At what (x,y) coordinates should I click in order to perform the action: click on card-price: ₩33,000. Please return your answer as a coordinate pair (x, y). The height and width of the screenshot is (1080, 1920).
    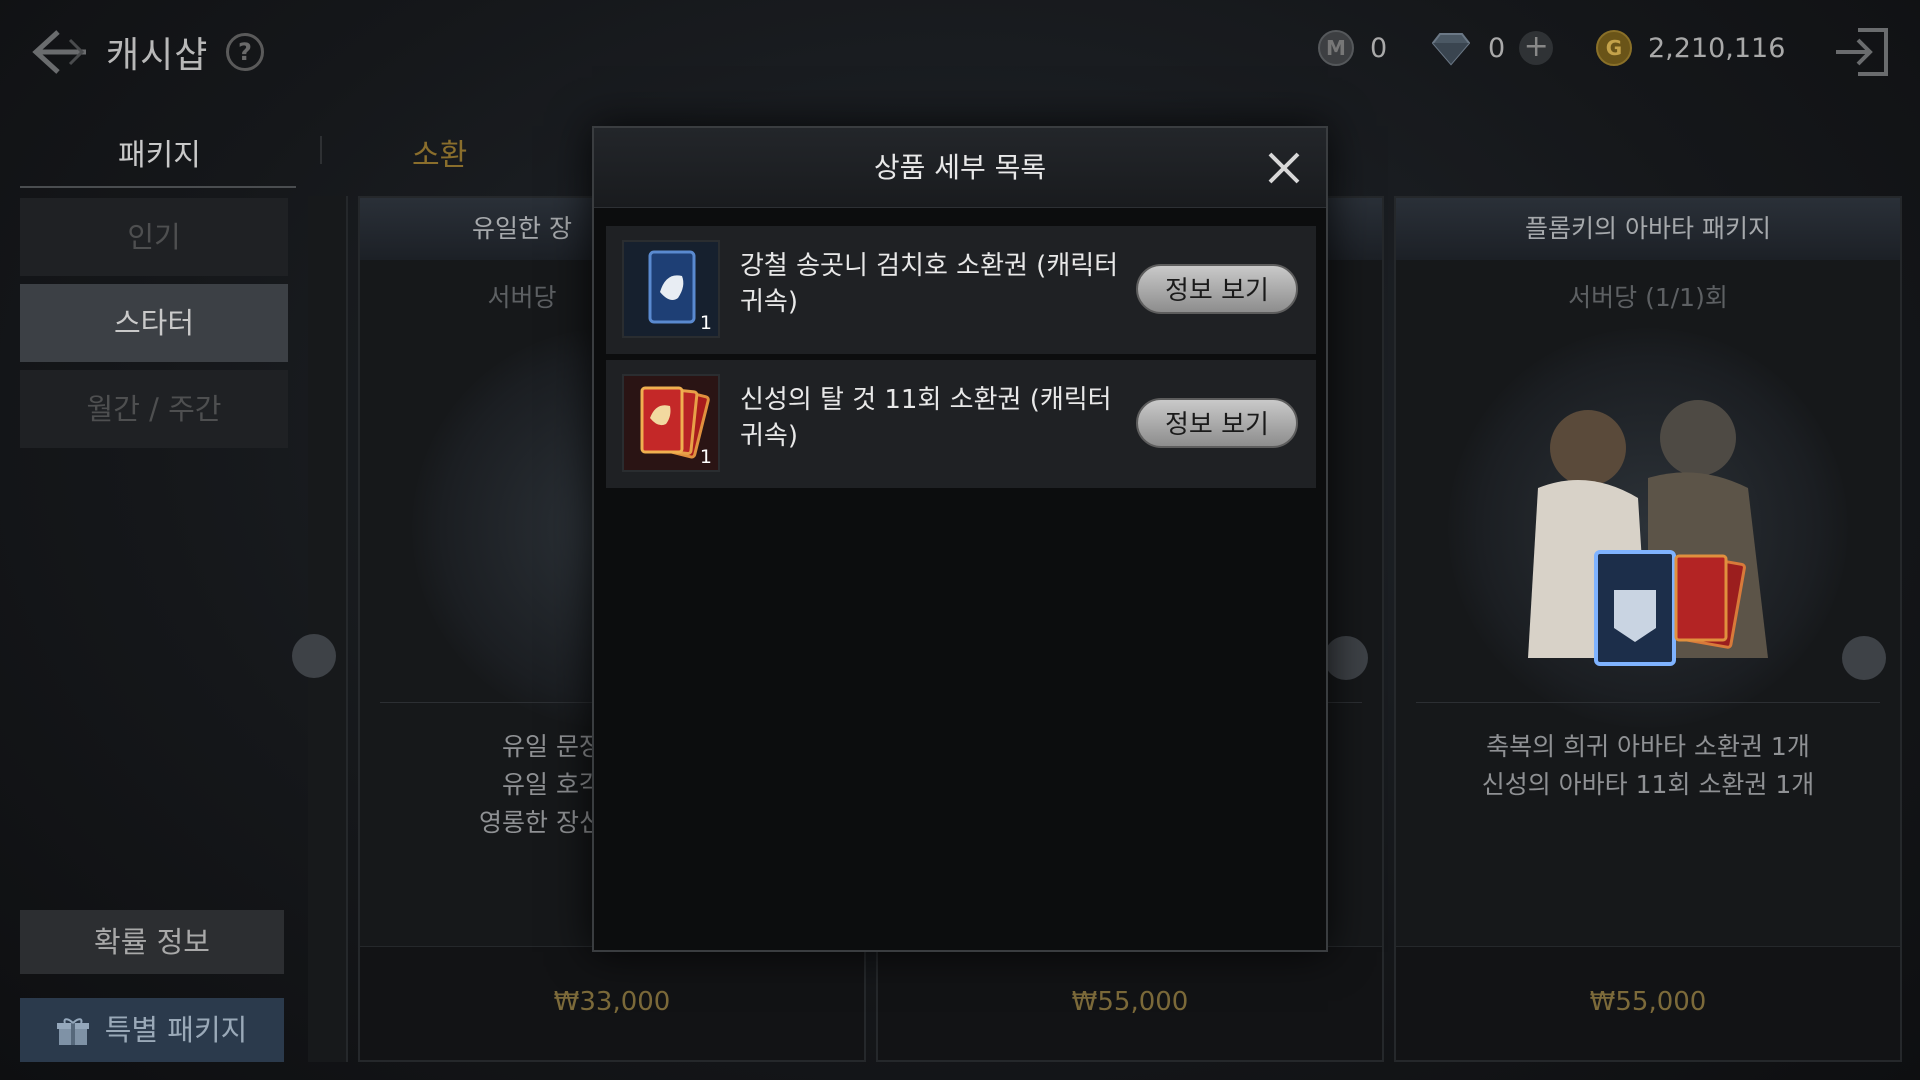
    Looking at the image, I should click on (612, 1002).